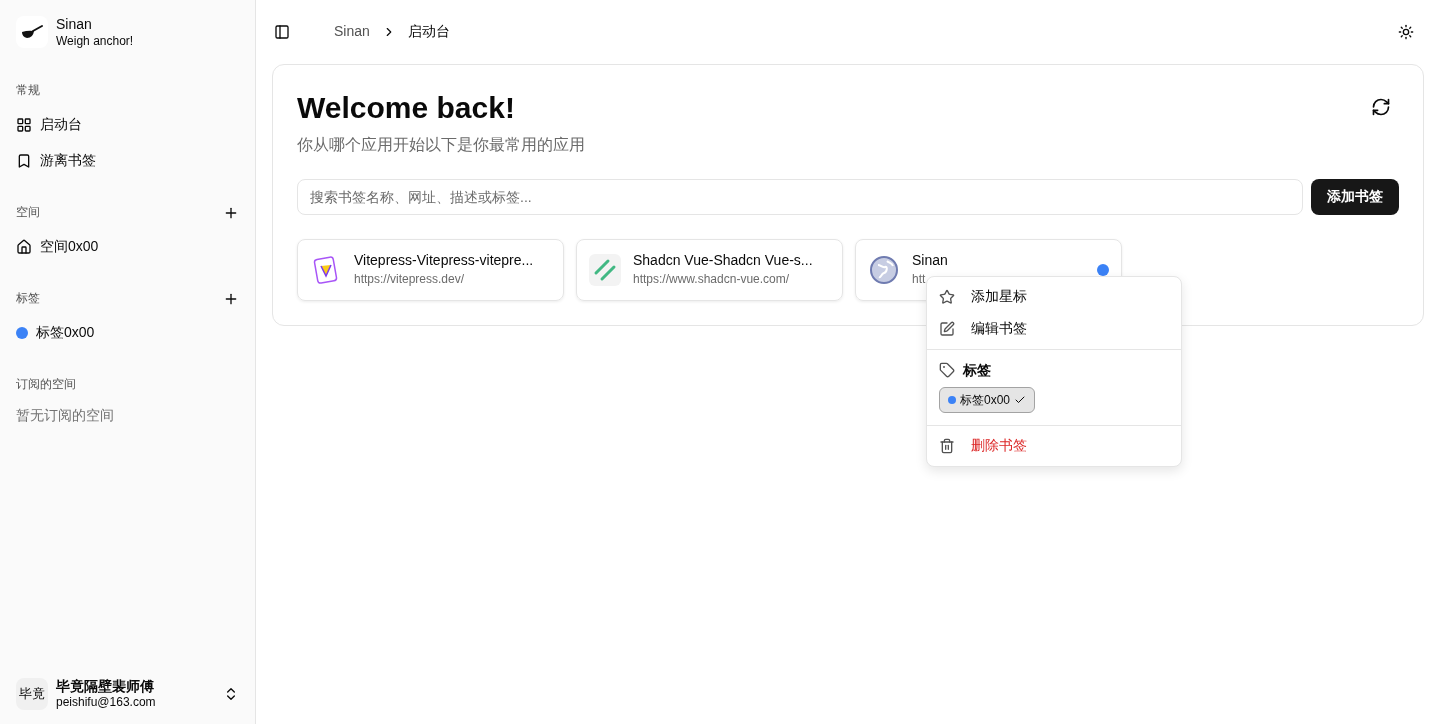  Describe the element at coordinates (24, 124) in the screenshot. I see `grid-icon` at that location.